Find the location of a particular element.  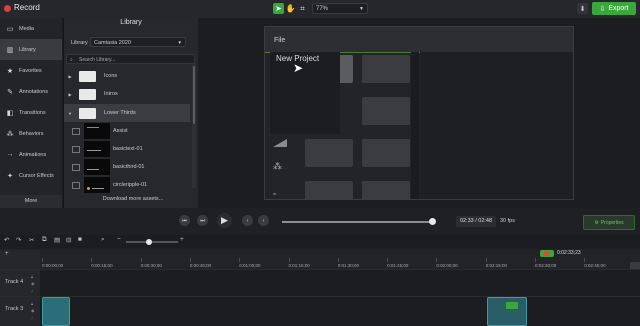

canvas-divider is located at coordinates (415, 125).